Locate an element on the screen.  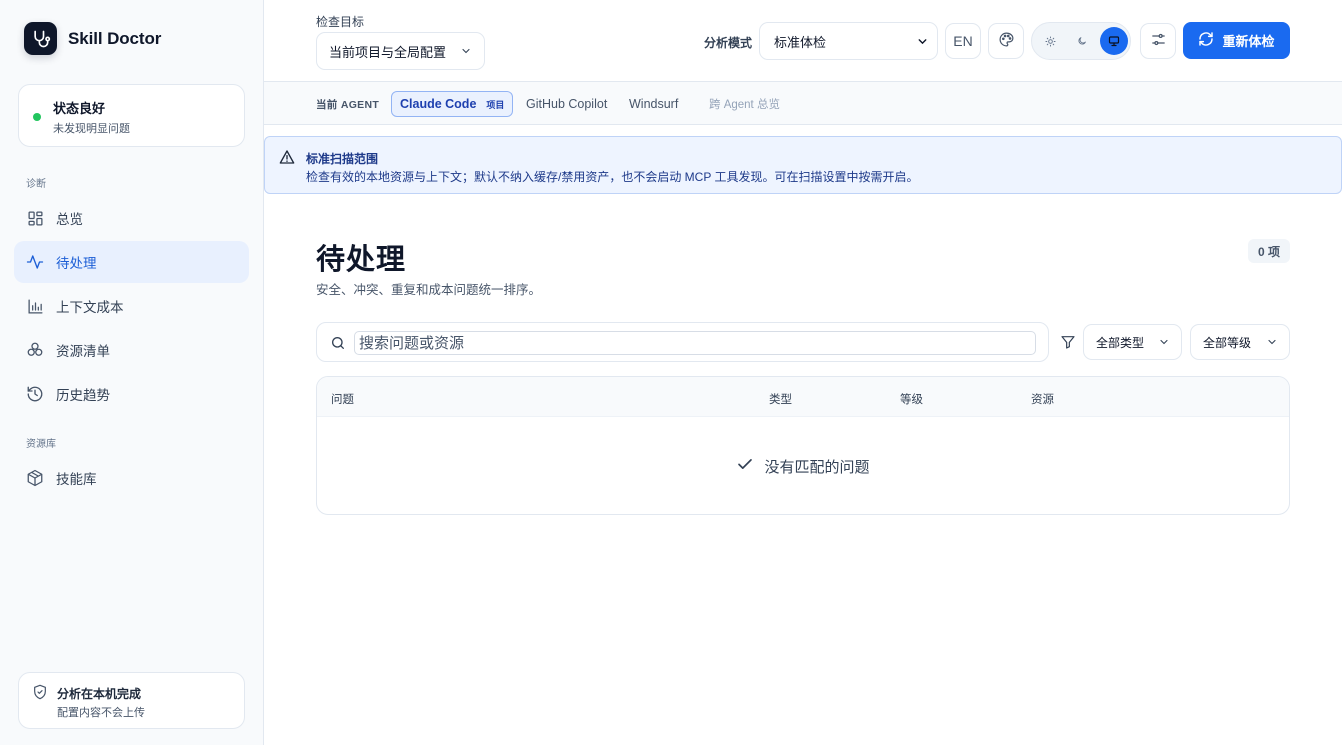
tab-github-copilot: GitHub Copilot is located at coordinates (566, 104).